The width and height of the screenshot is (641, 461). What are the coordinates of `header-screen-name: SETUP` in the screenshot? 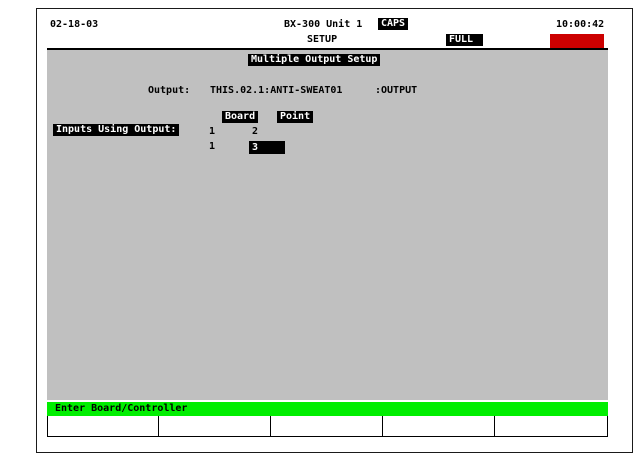 It's located at (322, 39).